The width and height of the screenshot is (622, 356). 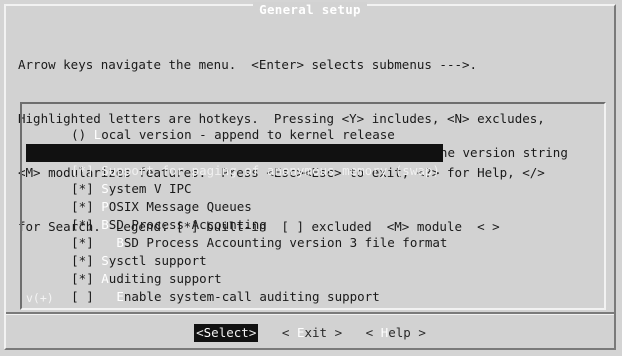 What do you see at coordinates (118, 251) in the screenshot?
I see `menu-item-sysctl: [*] Sysctl support` at bounding box center [118, 251].